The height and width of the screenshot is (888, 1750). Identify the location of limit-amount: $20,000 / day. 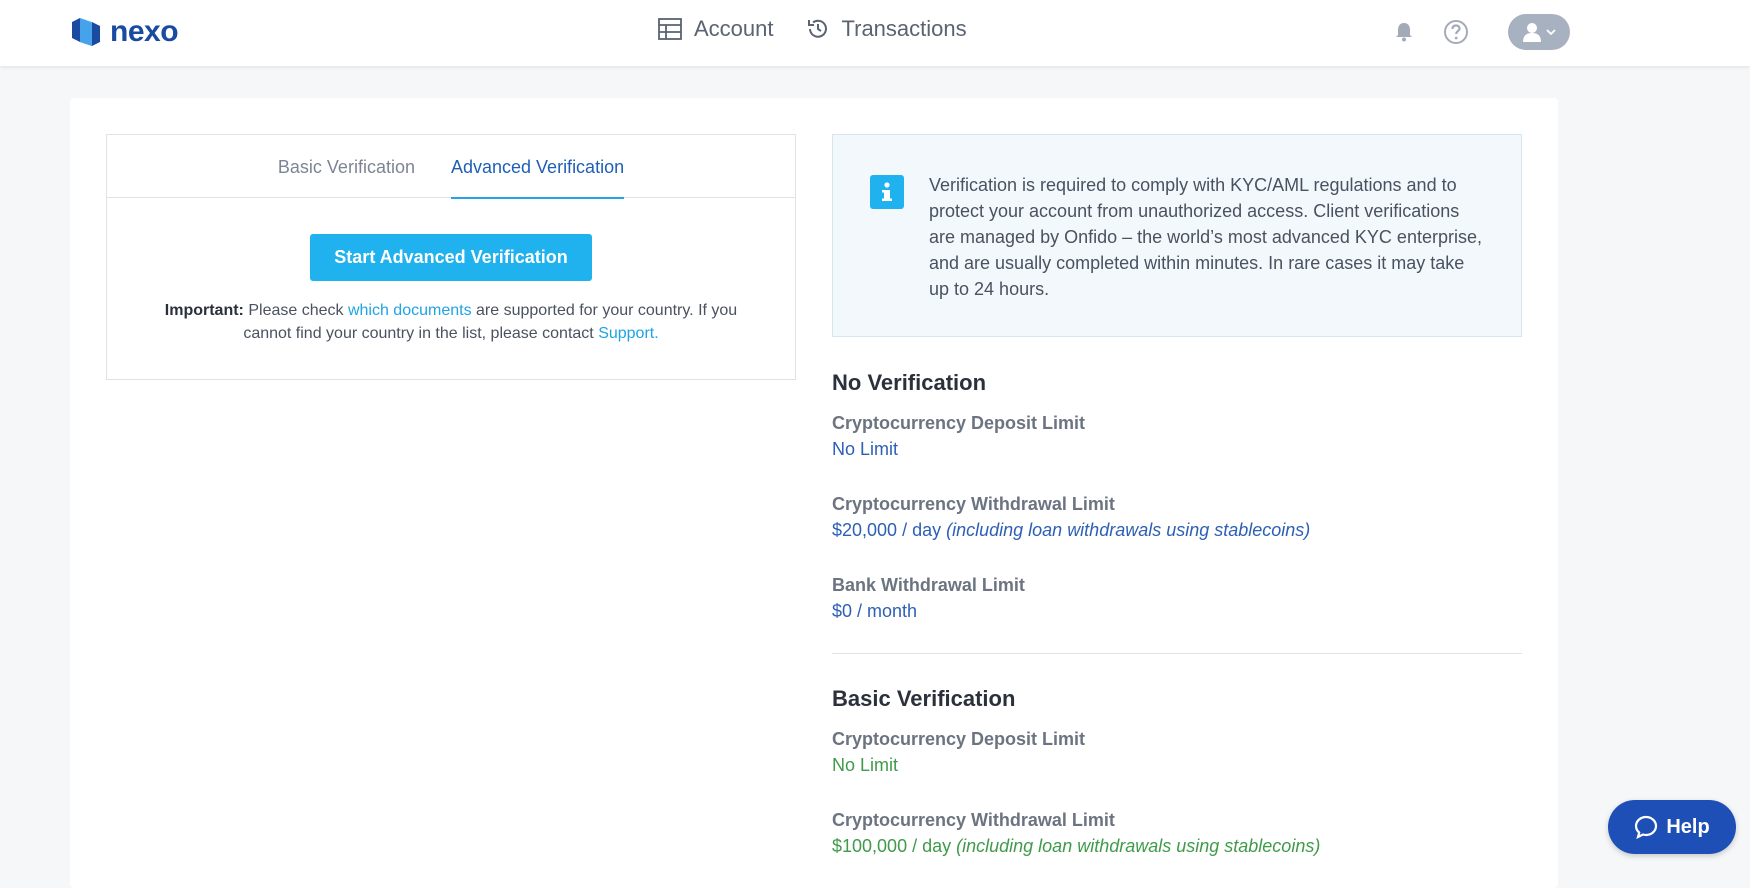
(887, 530).